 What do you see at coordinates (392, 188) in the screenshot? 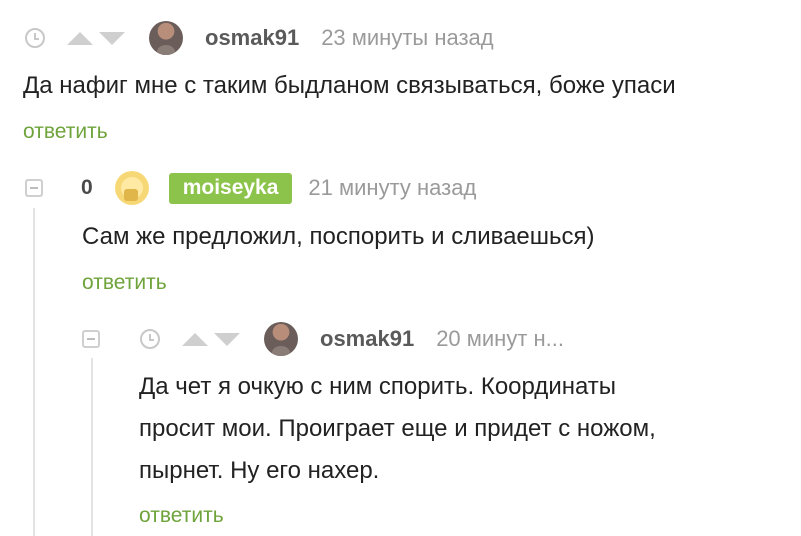
I see `timestamp: 21 минуту назад` at bounding box center [392, 188].